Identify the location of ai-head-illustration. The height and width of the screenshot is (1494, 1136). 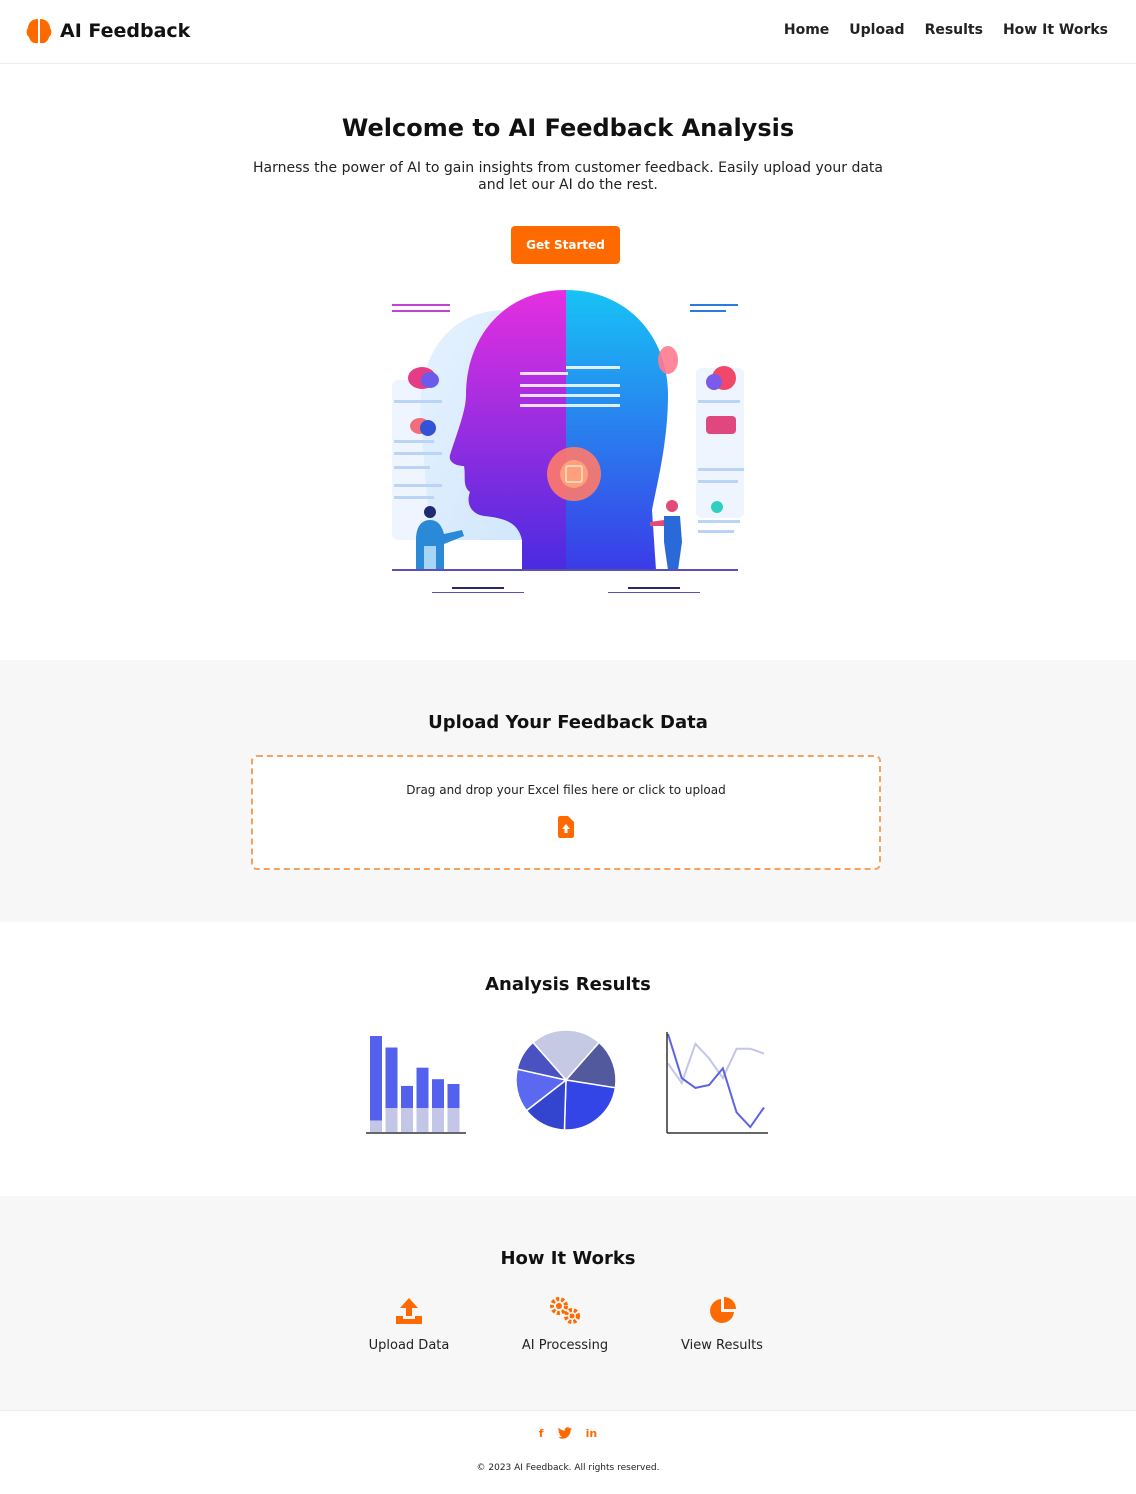
(568, 441).